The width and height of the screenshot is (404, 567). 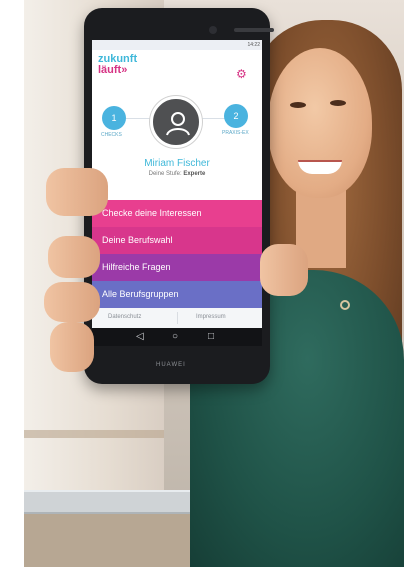 What do you see at coordinates (77, 192) in the screenshot?
I see `hand-thumb` at bounding box center [77, 192].